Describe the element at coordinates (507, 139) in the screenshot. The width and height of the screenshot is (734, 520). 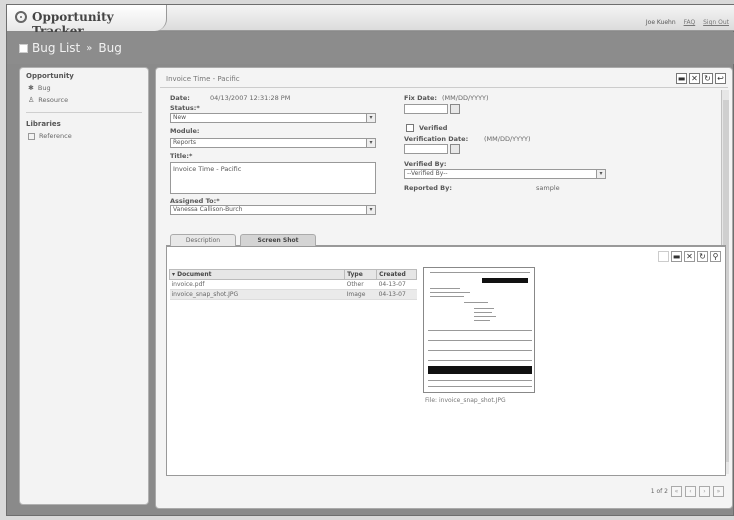
I see `verification-date-hint: (MM/DD/YYYY)` at that location.